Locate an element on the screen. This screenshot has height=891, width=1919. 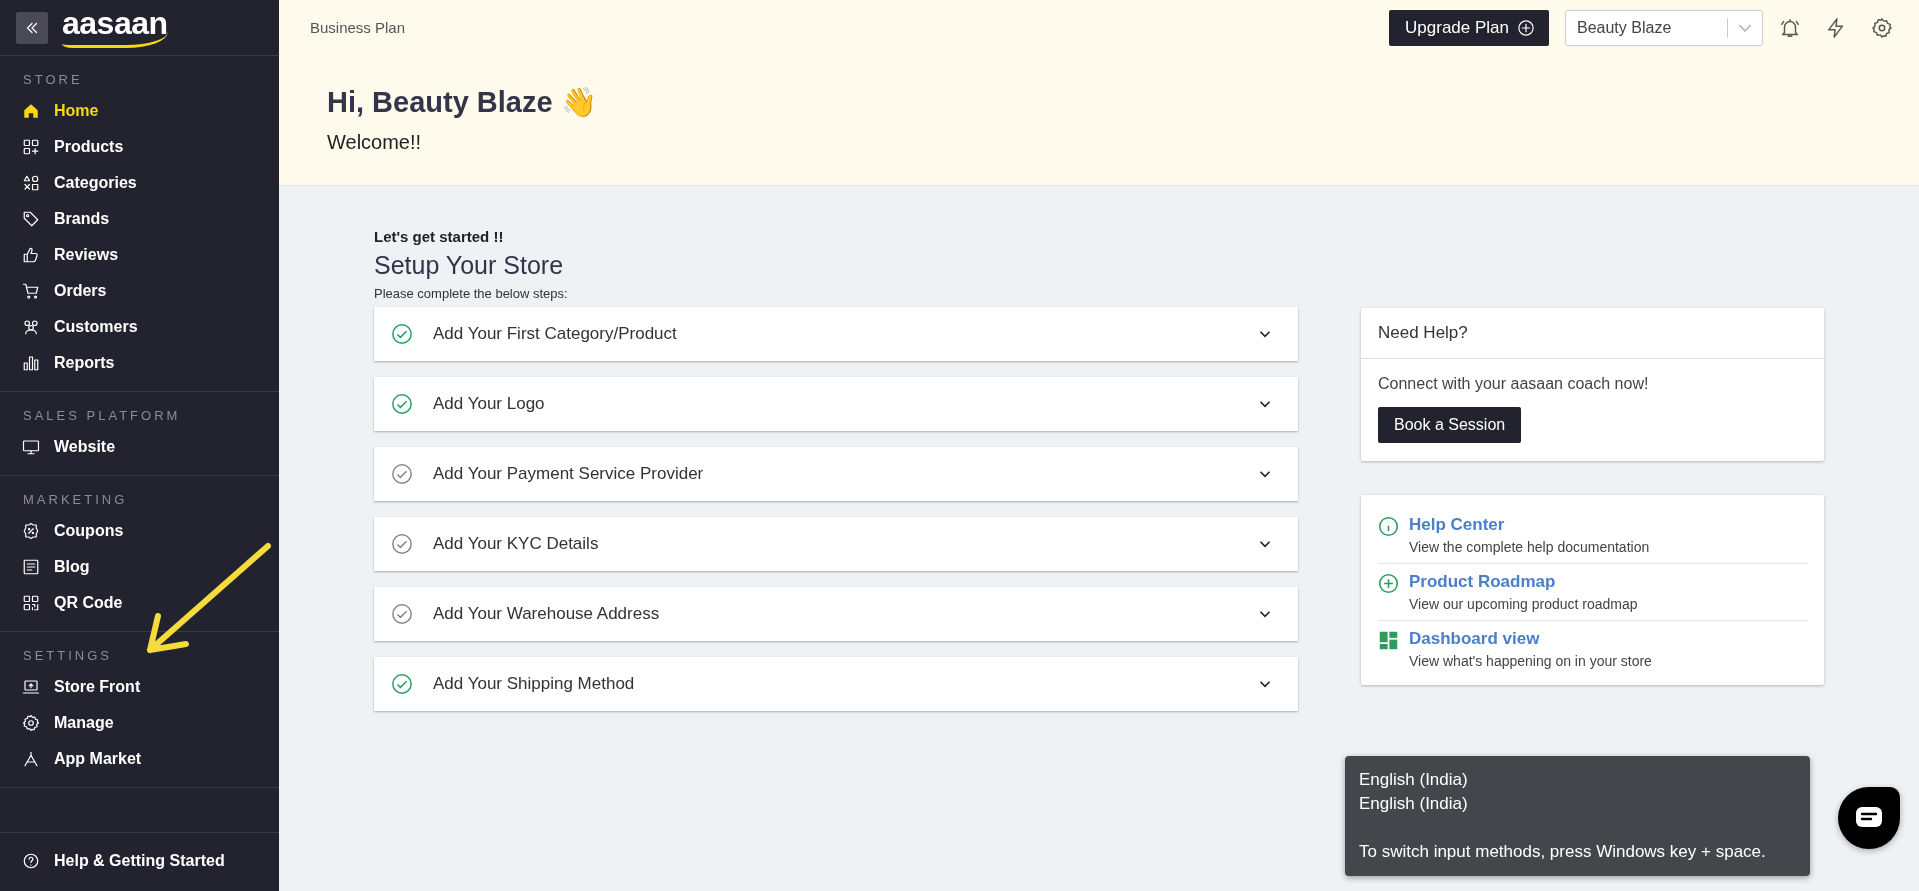
upgrade-button: Upgrade Plan is located at coordinates (1469, 27).